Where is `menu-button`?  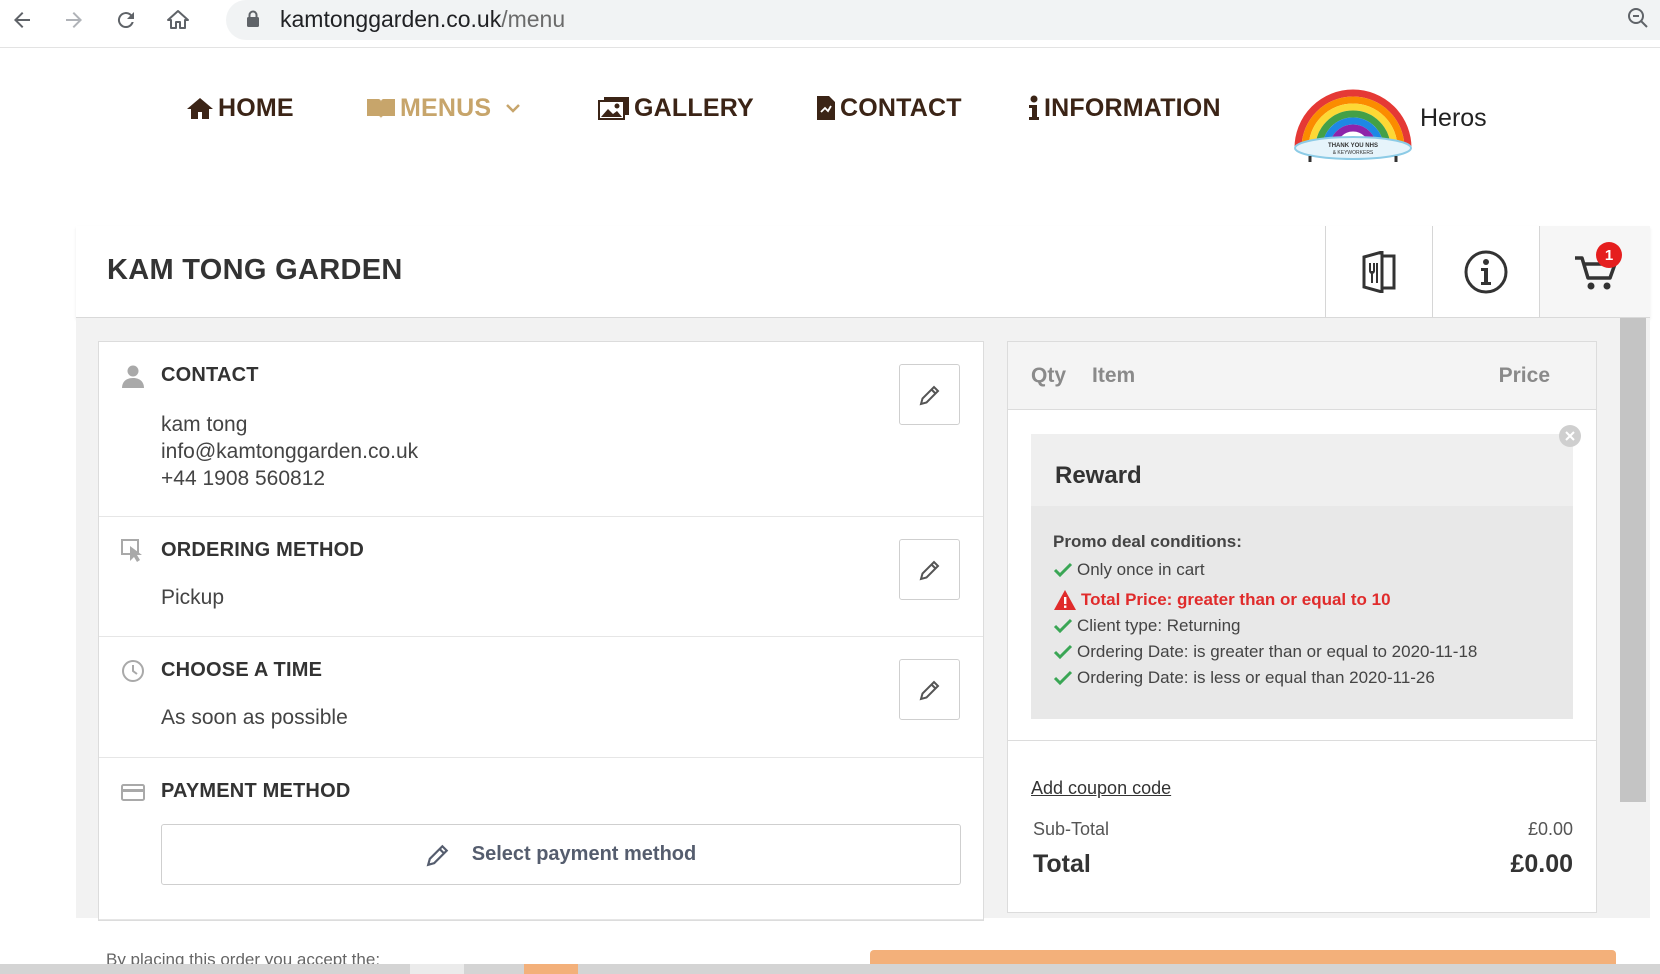
menu-button is located at coordinates (1378, 271).